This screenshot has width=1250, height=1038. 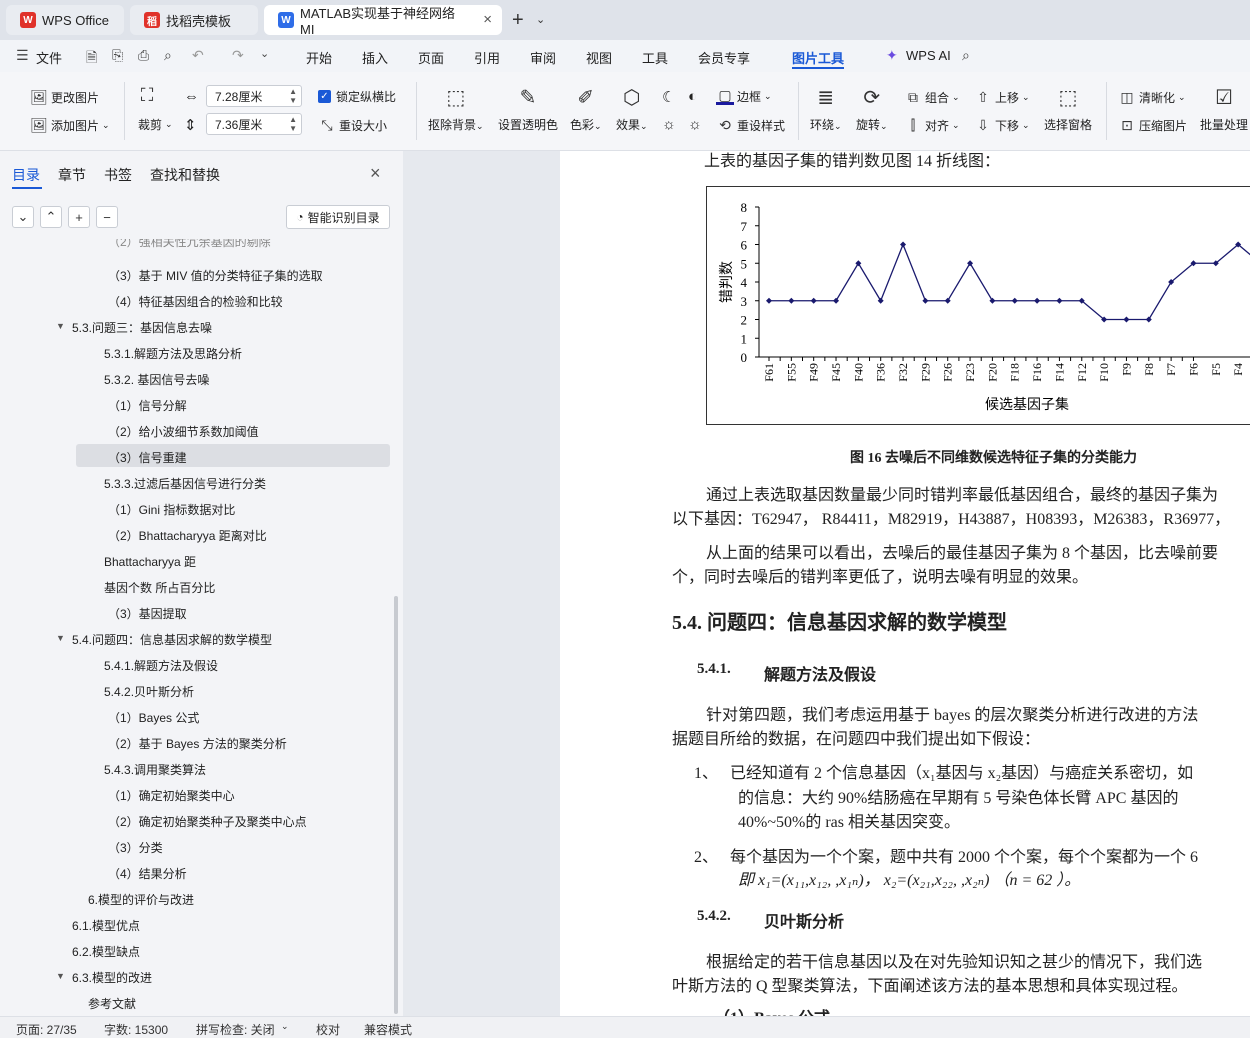 I want to click on bring-up-button: ⇧ 上移 ⌄, so click(x=1001, y=97).